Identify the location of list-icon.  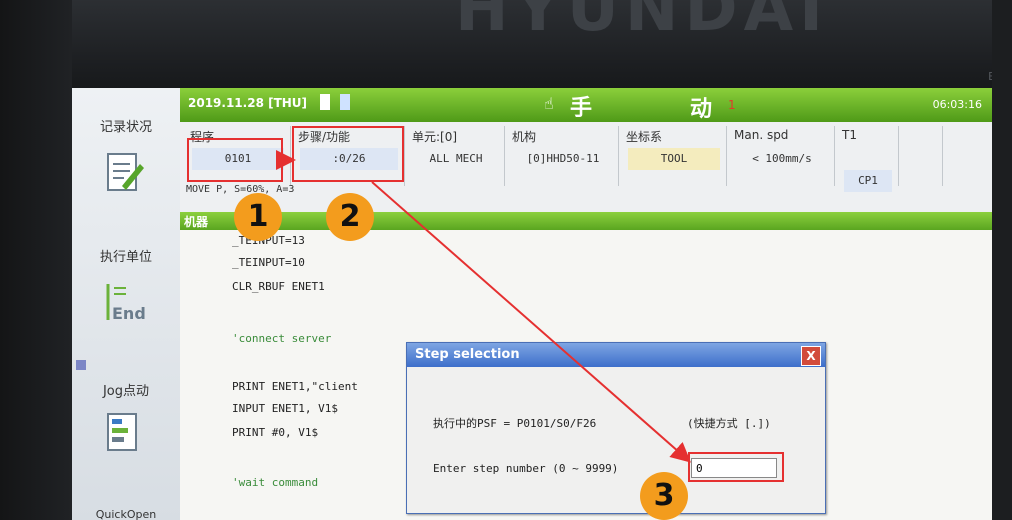
(124, 432).